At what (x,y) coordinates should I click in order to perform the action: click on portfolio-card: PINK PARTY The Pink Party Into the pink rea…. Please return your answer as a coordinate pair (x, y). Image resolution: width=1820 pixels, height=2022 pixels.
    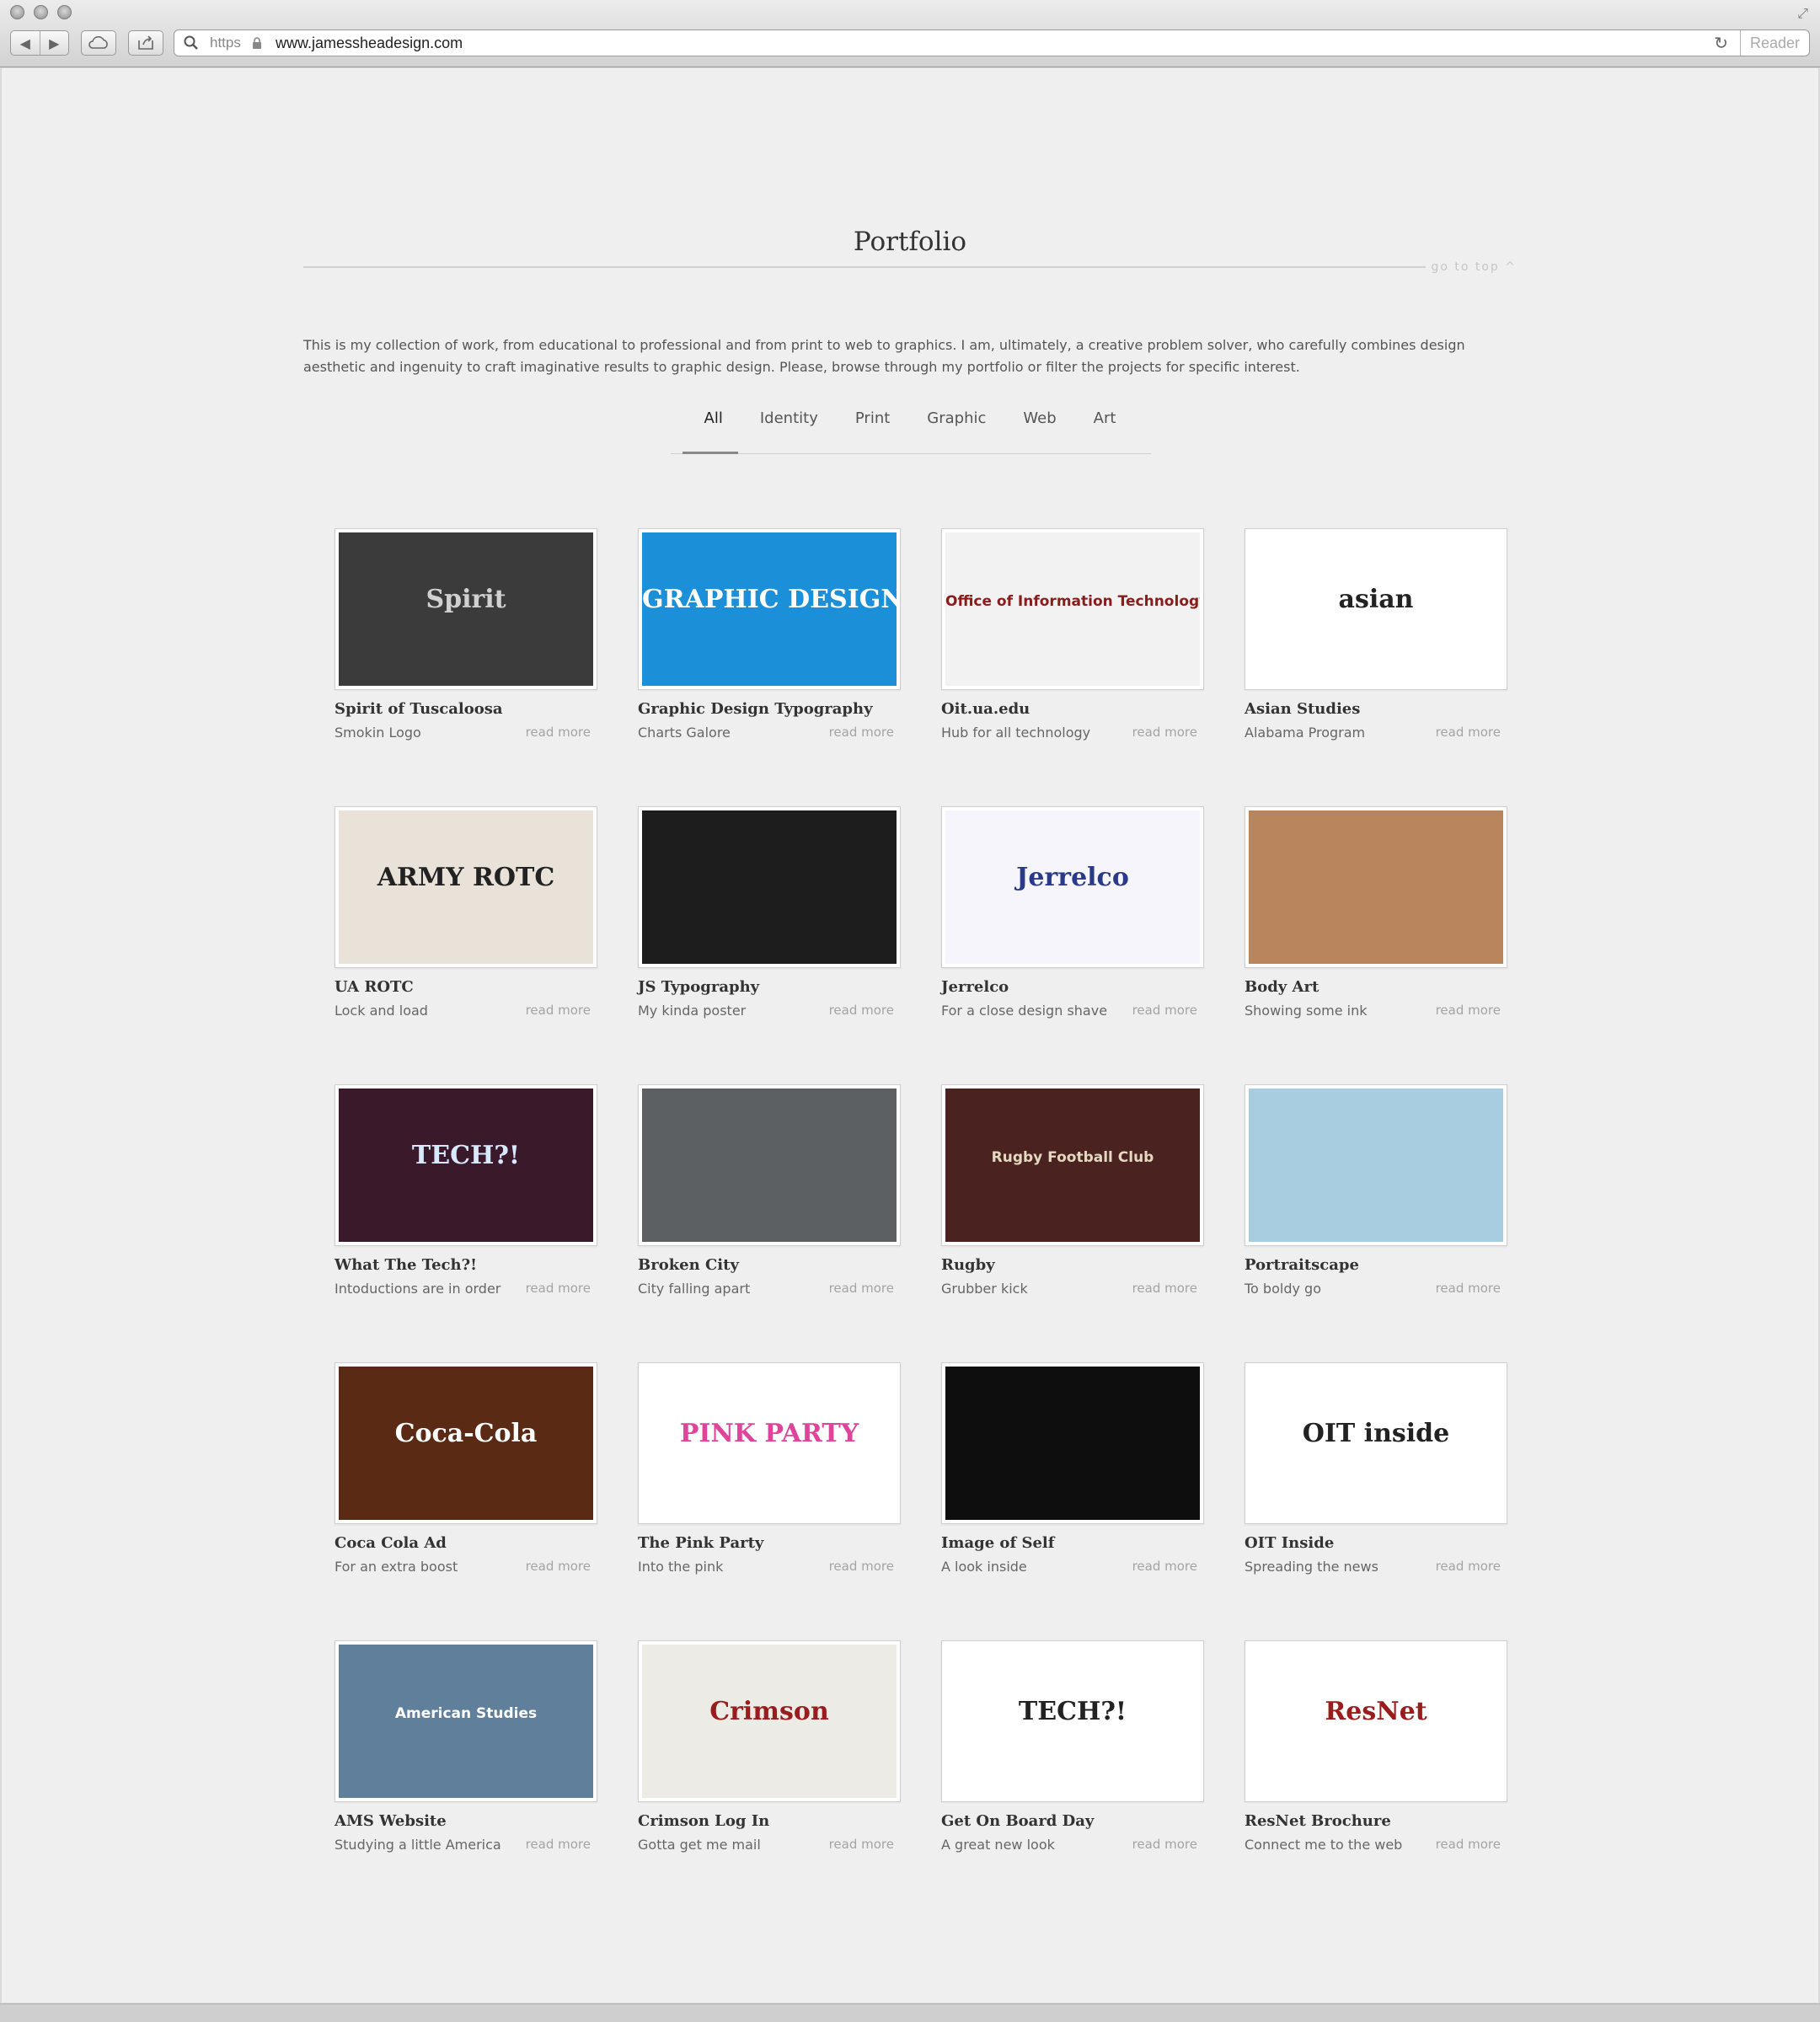
    Looking at the image, I should click on (769, 1468).